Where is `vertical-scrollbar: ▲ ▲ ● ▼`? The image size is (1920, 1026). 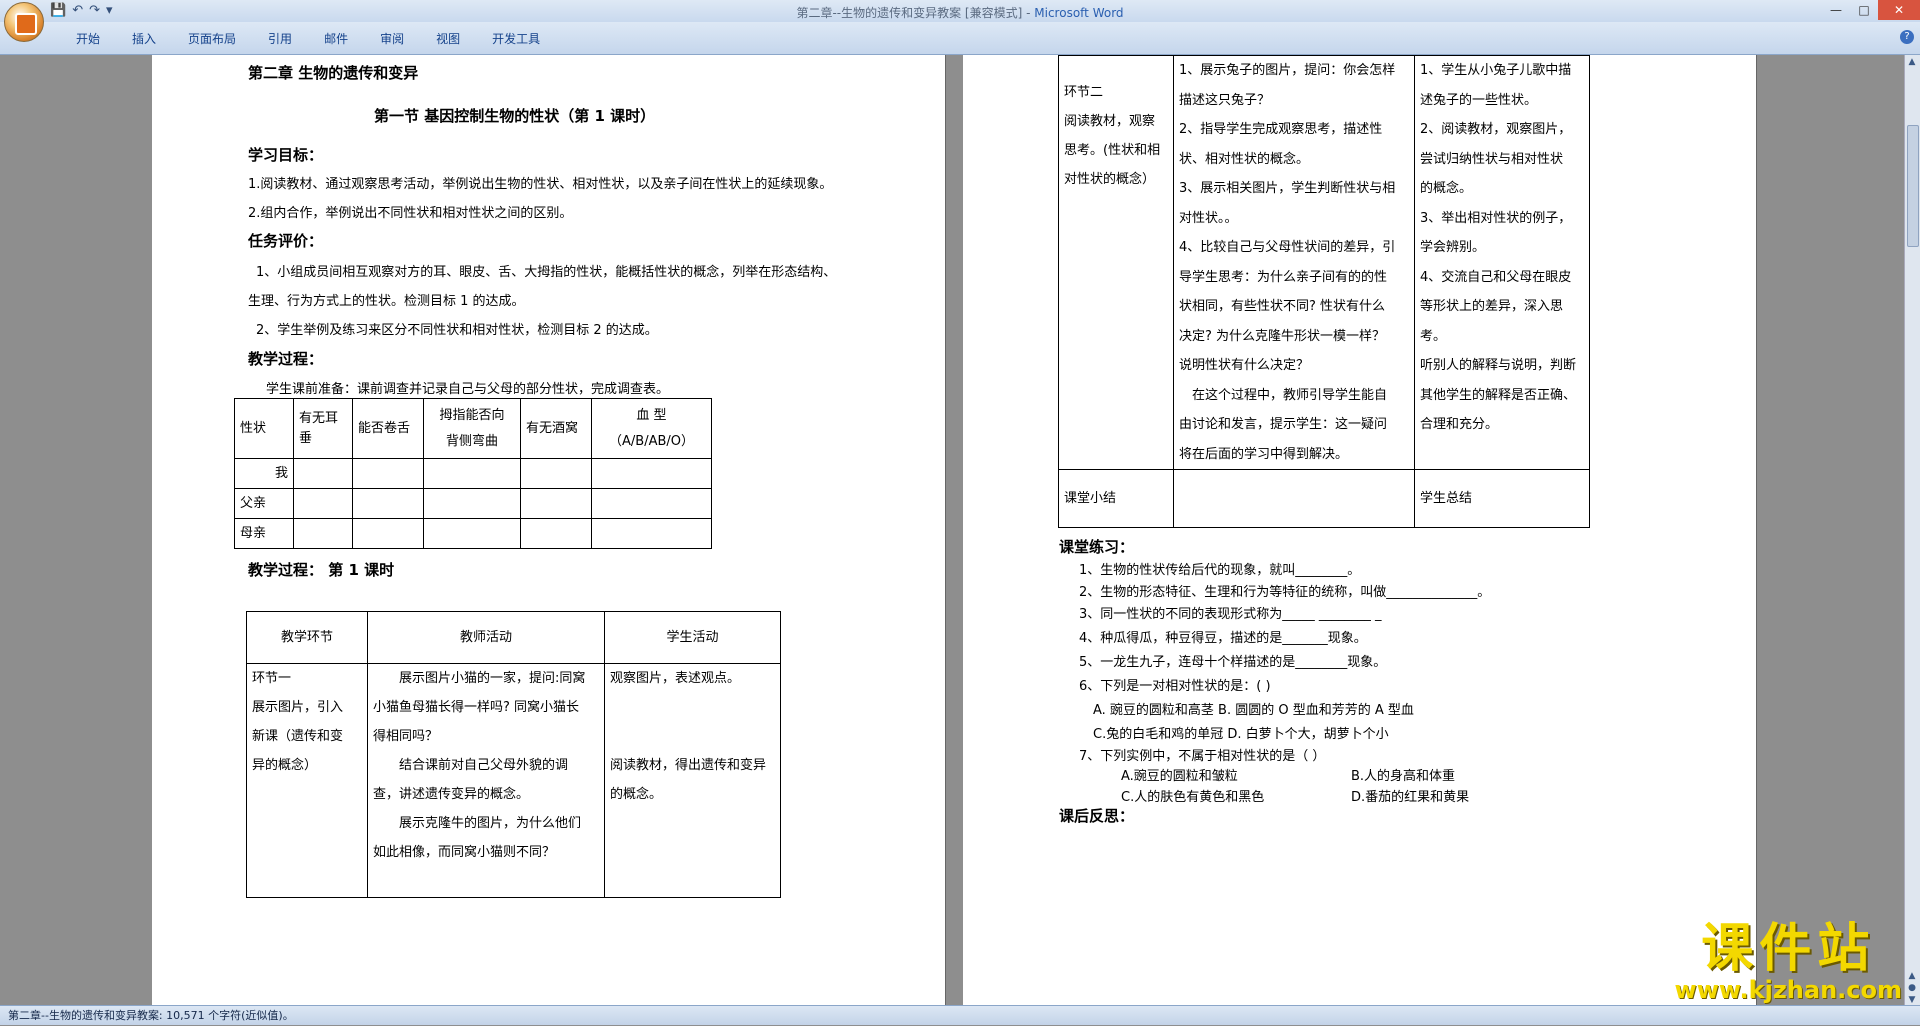
vertical-scrollbar: ▲ ▲ ● ▼ is located at coordinates (1912, 530).